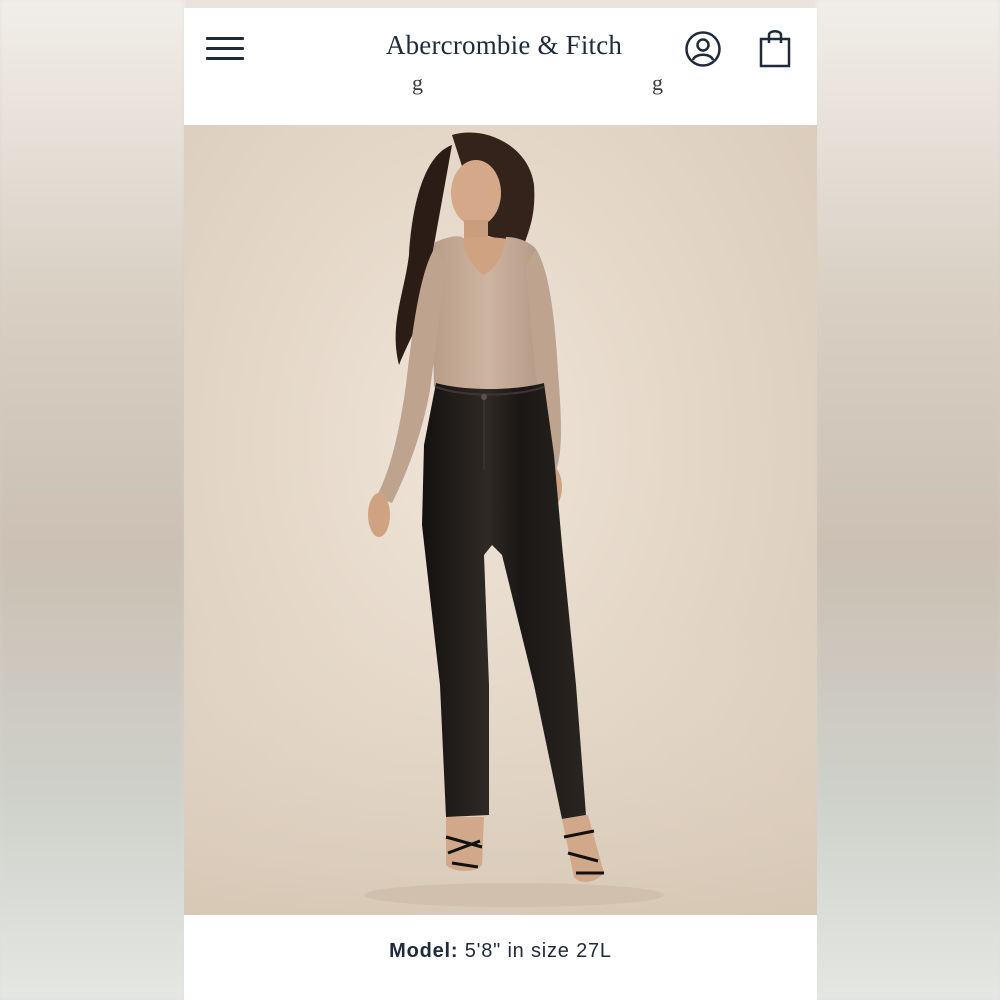 The width and height of the screenshot is (1000, 1000). What do you see at coordinates (500, 88) in the screenshot?
I see `scrolled-text-fragment: g g` at bounding box center [500, 88].